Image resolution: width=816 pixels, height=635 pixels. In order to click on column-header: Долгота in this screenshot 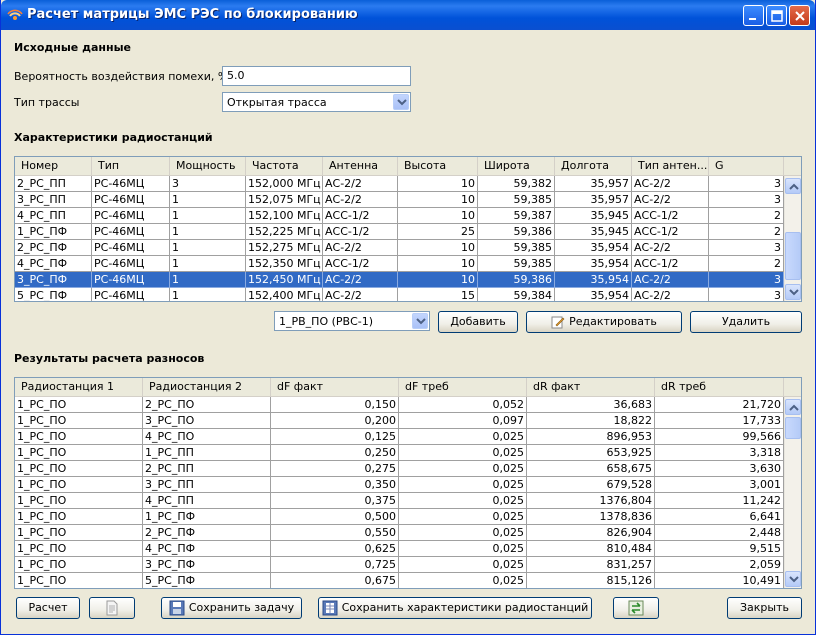, I will do `click(593, 166)`.